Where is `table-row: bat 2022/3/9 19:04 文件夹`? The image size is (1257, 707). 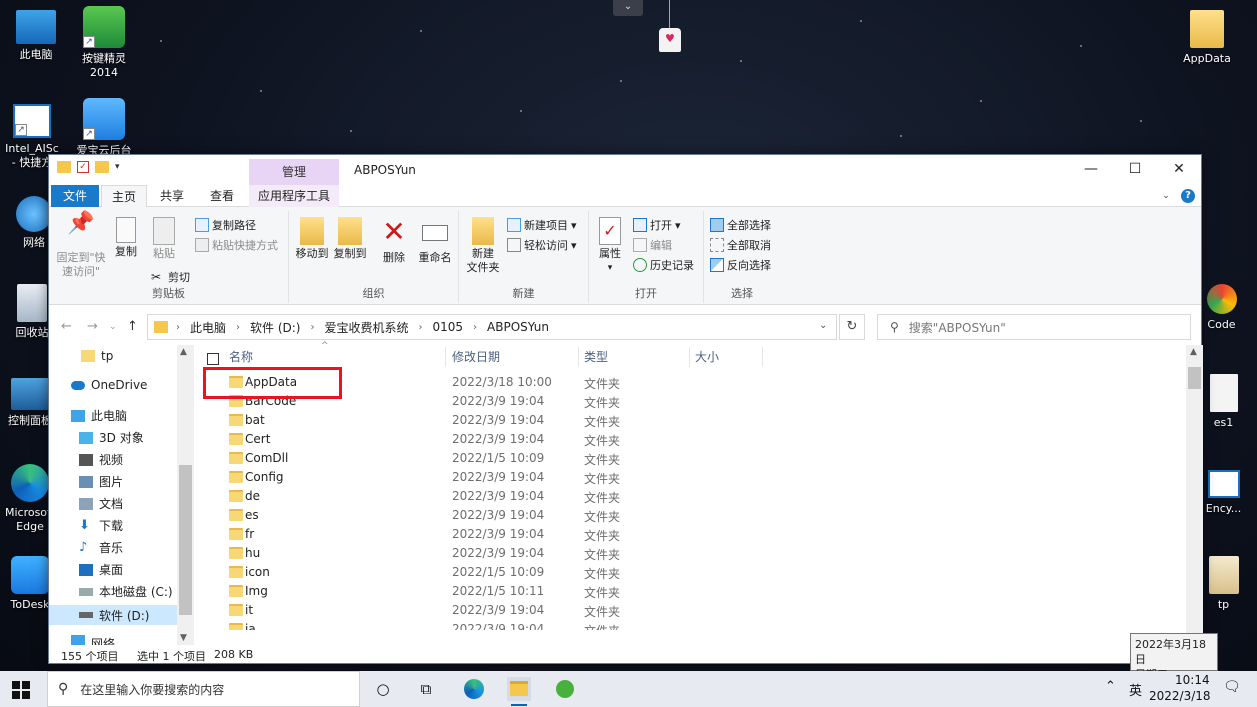
table-row: bat 2022/3/9 19:04 文件夹 is located at coordinates (692, 420).